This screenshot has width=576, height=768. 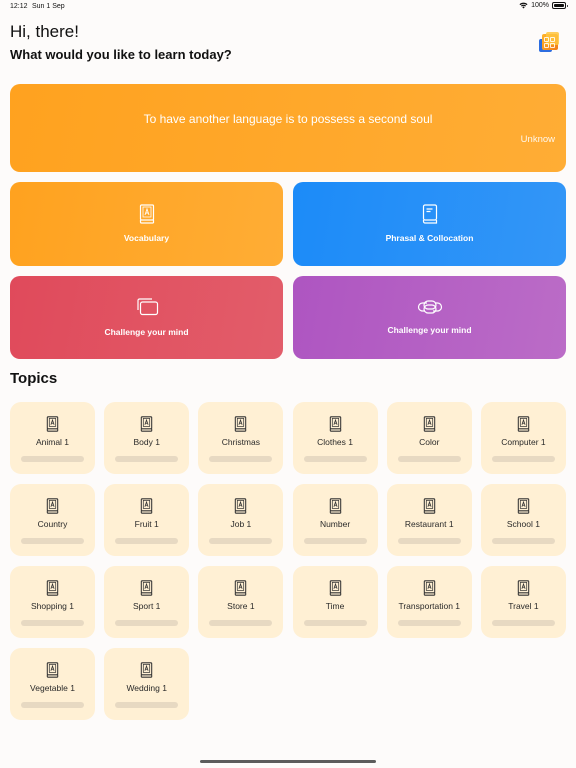 I want to click on home-indicator, so click(x=288, y=761).